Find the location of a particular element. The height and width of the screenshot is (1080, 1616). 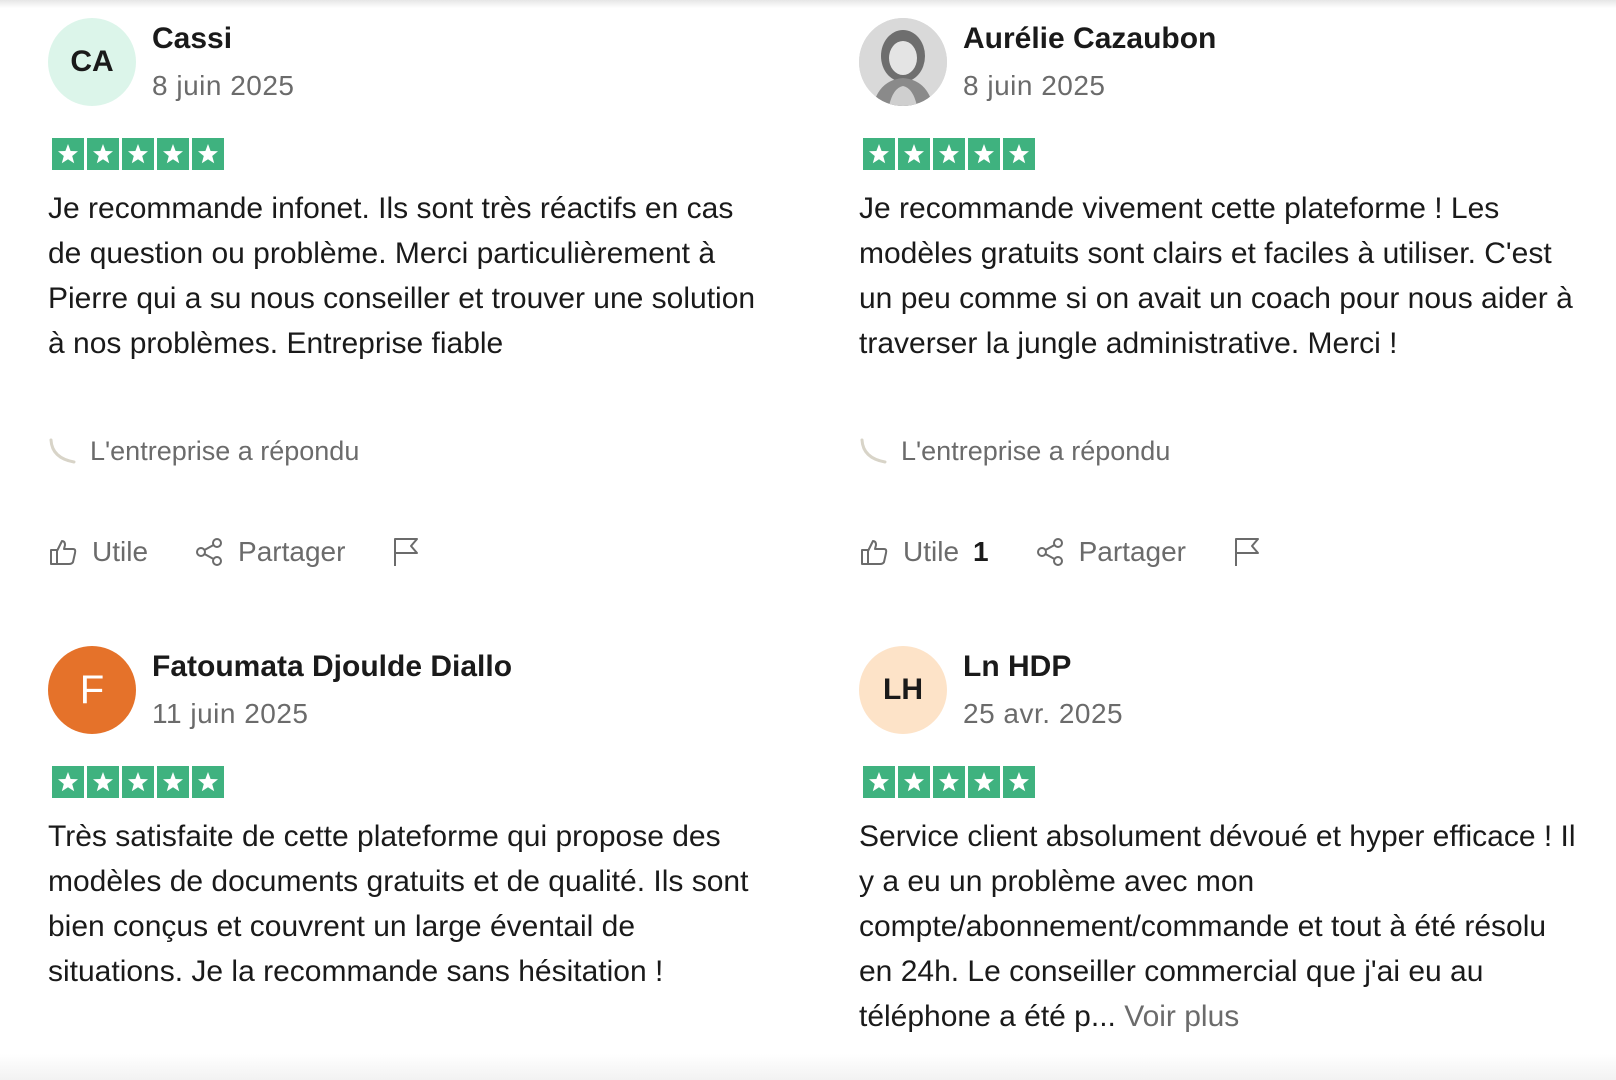

review-actions: Utile Partager is located at coordinates (257, 552).